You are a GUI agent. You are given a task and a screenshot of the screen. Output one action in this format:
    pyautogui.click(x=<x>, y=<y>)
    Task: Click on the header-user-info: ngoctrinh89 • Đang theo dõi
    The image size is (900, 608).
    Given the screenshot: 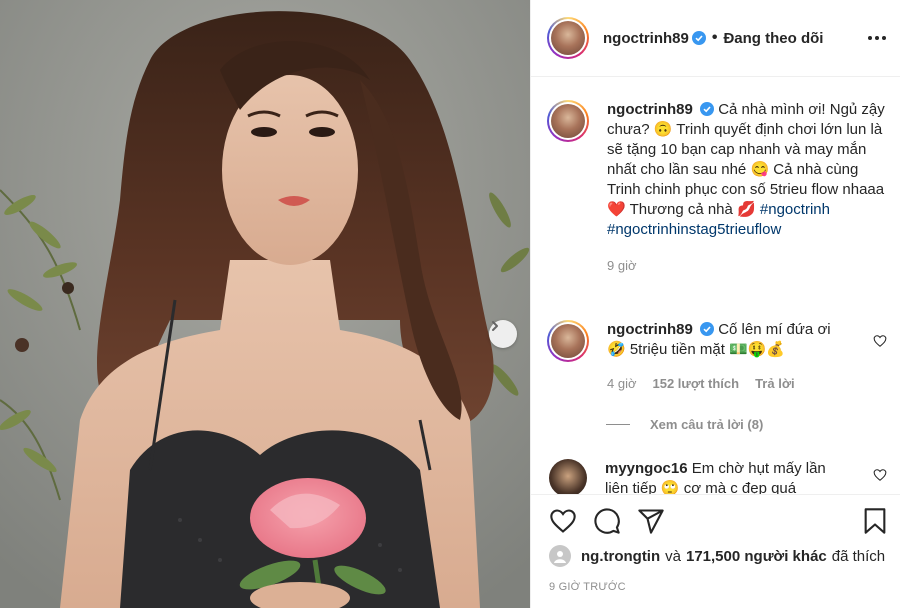 What is the action you would take?
    pyautogui.click(x=713, y=38)
    